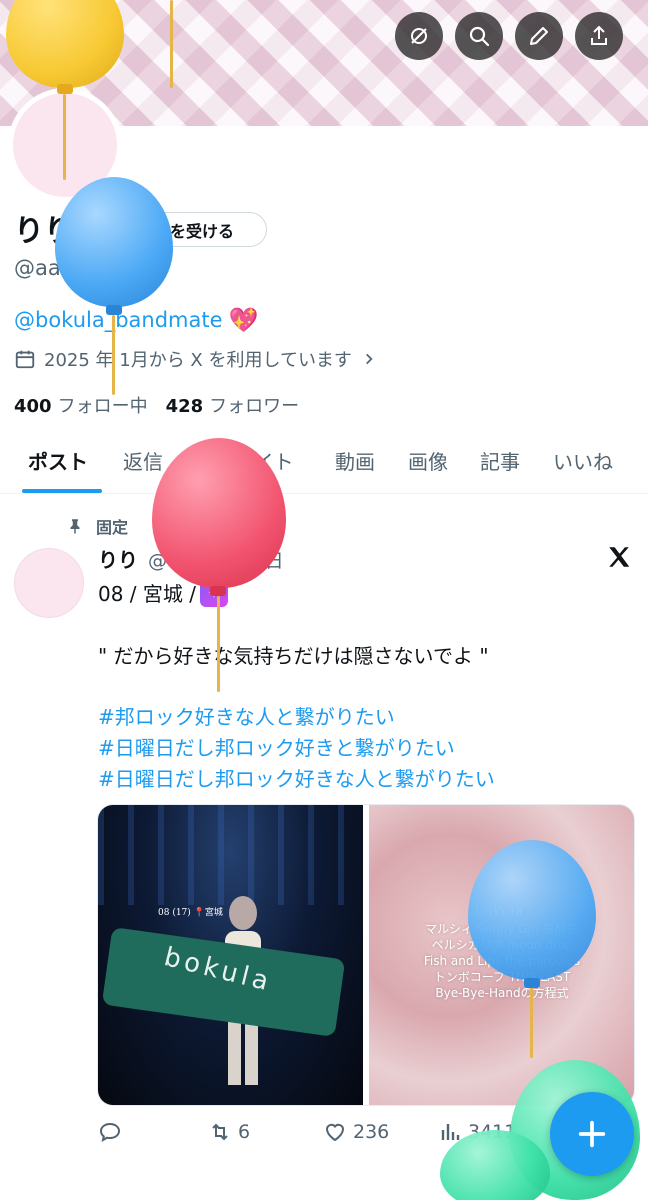 The image size is (648, 1200). I want to click on plus-icon, so click(592, 1134).